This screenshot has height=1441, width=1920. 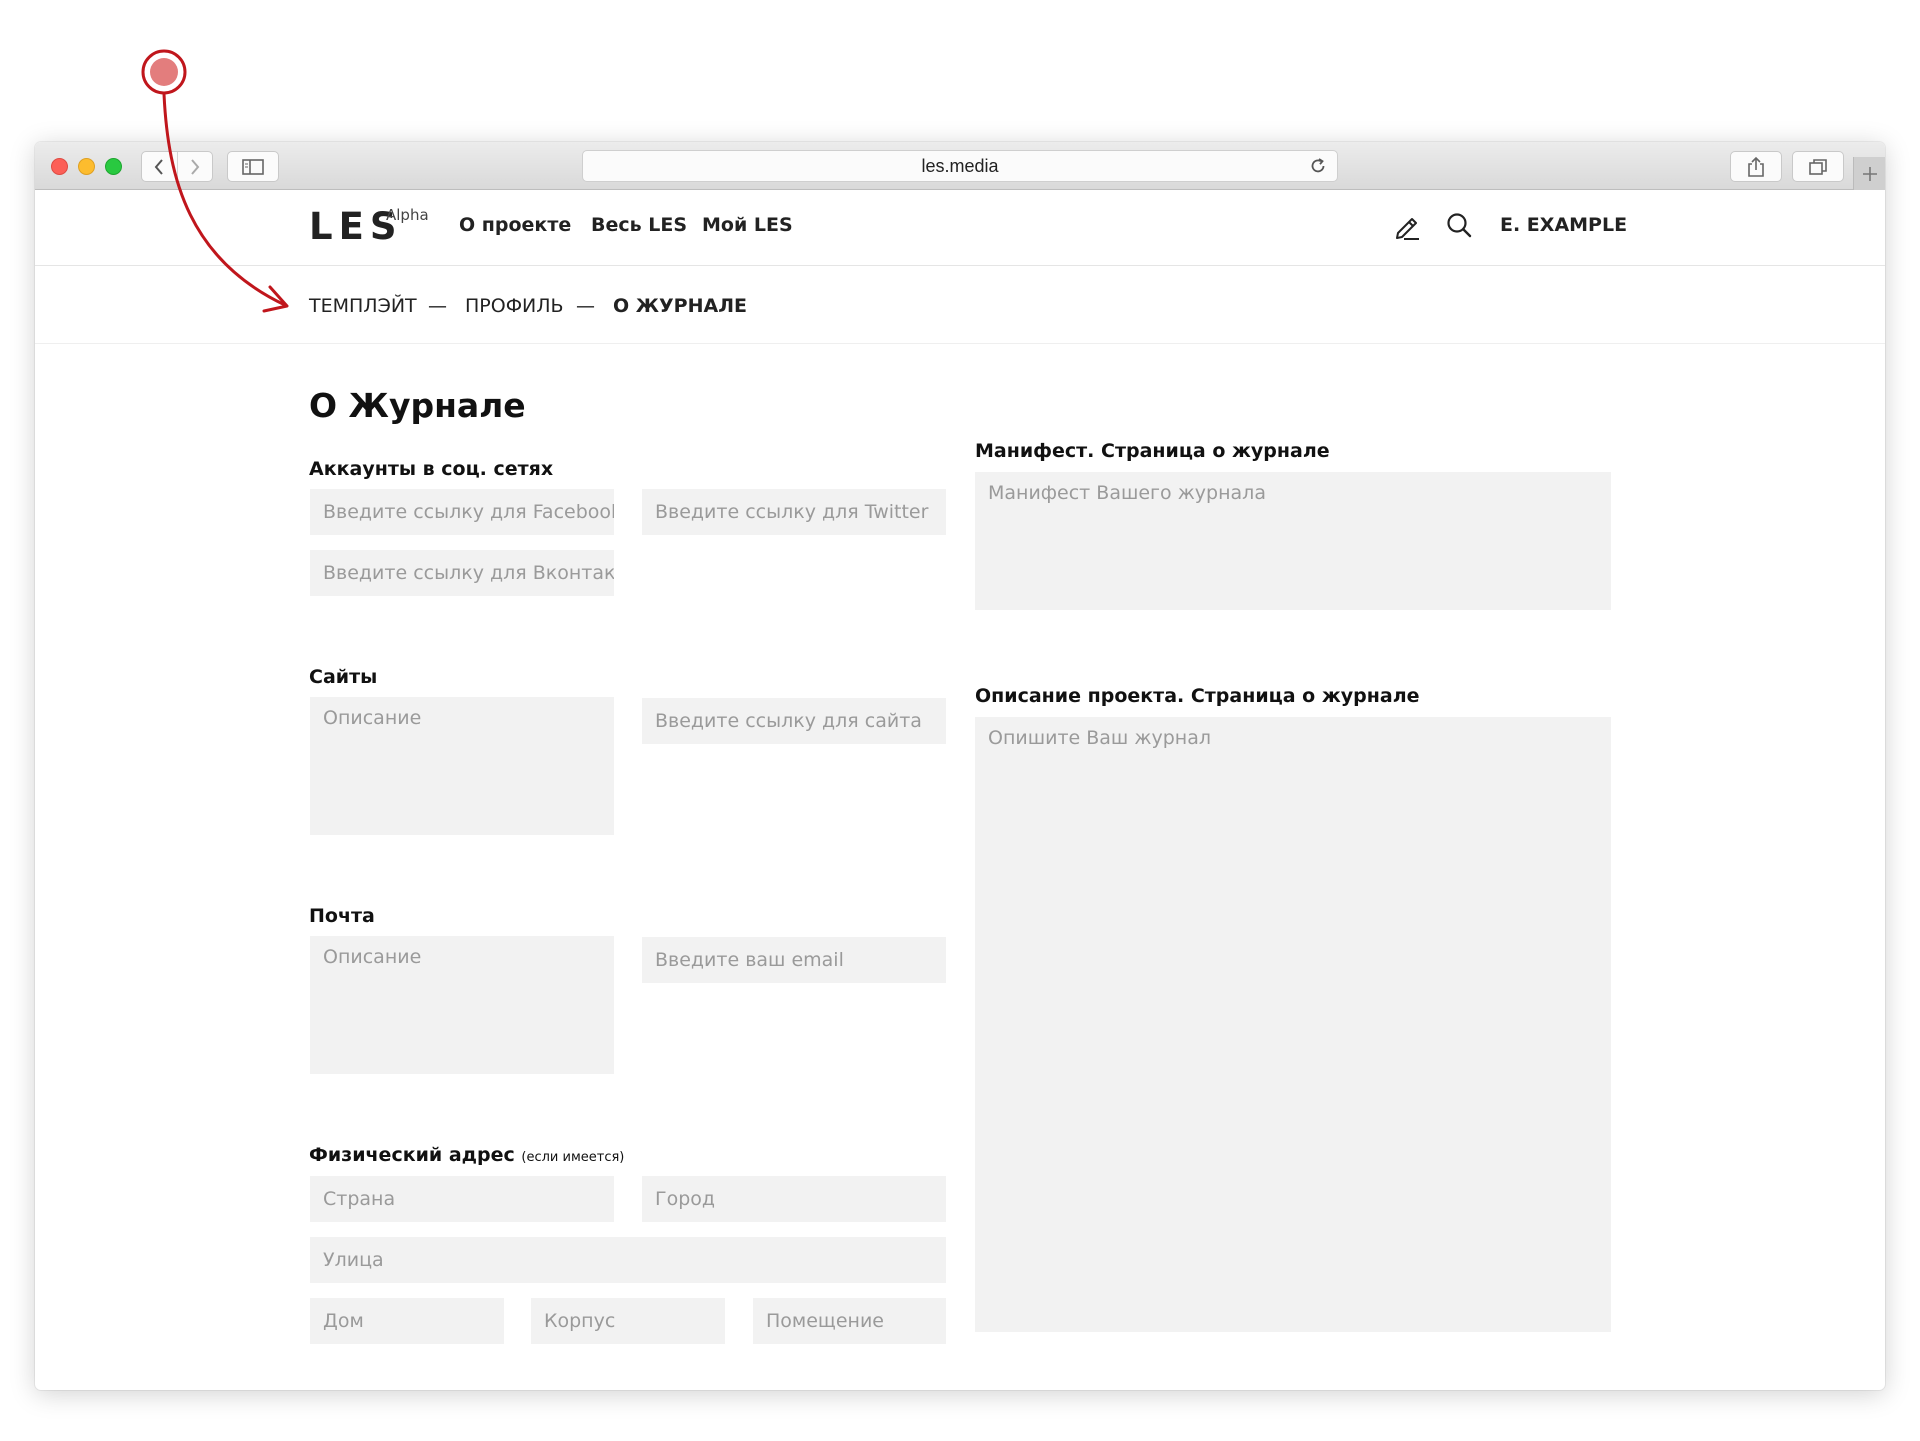 I want to click on address-bar: les.media, so click(x=960, y=166).